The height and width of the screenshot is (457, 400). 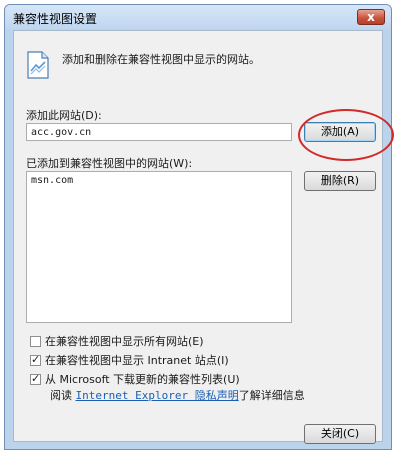 I want to click on checkbox-show-all-sites, so click(x=35, y=341).